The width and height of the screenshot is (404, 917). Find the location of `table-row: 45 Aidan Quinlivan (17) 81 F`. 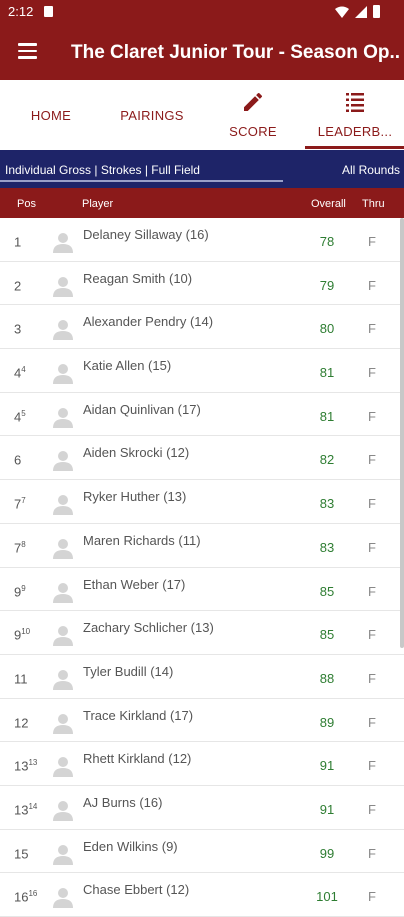

table-row: 45 Aidan Quinlivan (17) 81 F is located at coordinates (202, 414).